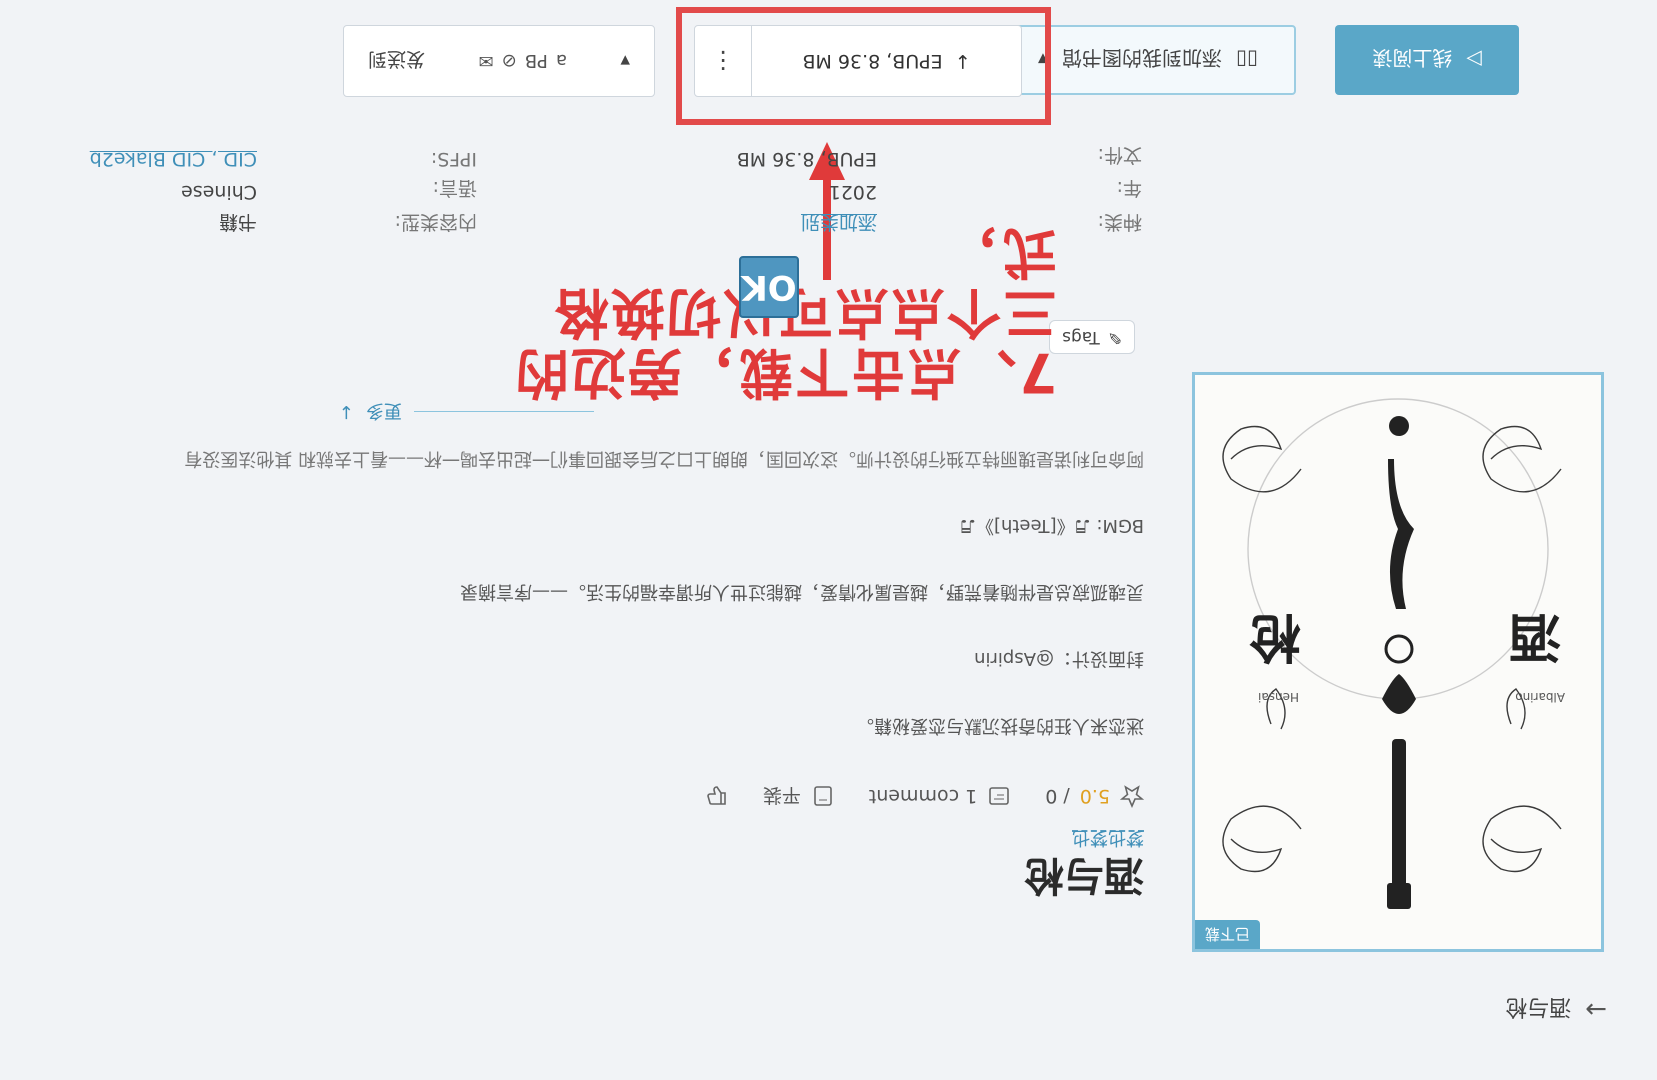 This screenshot has height=1080, width=1657. I want to click on description-line-4: BGM: ♬《[Teeth]》♬, so click(1051, 525).